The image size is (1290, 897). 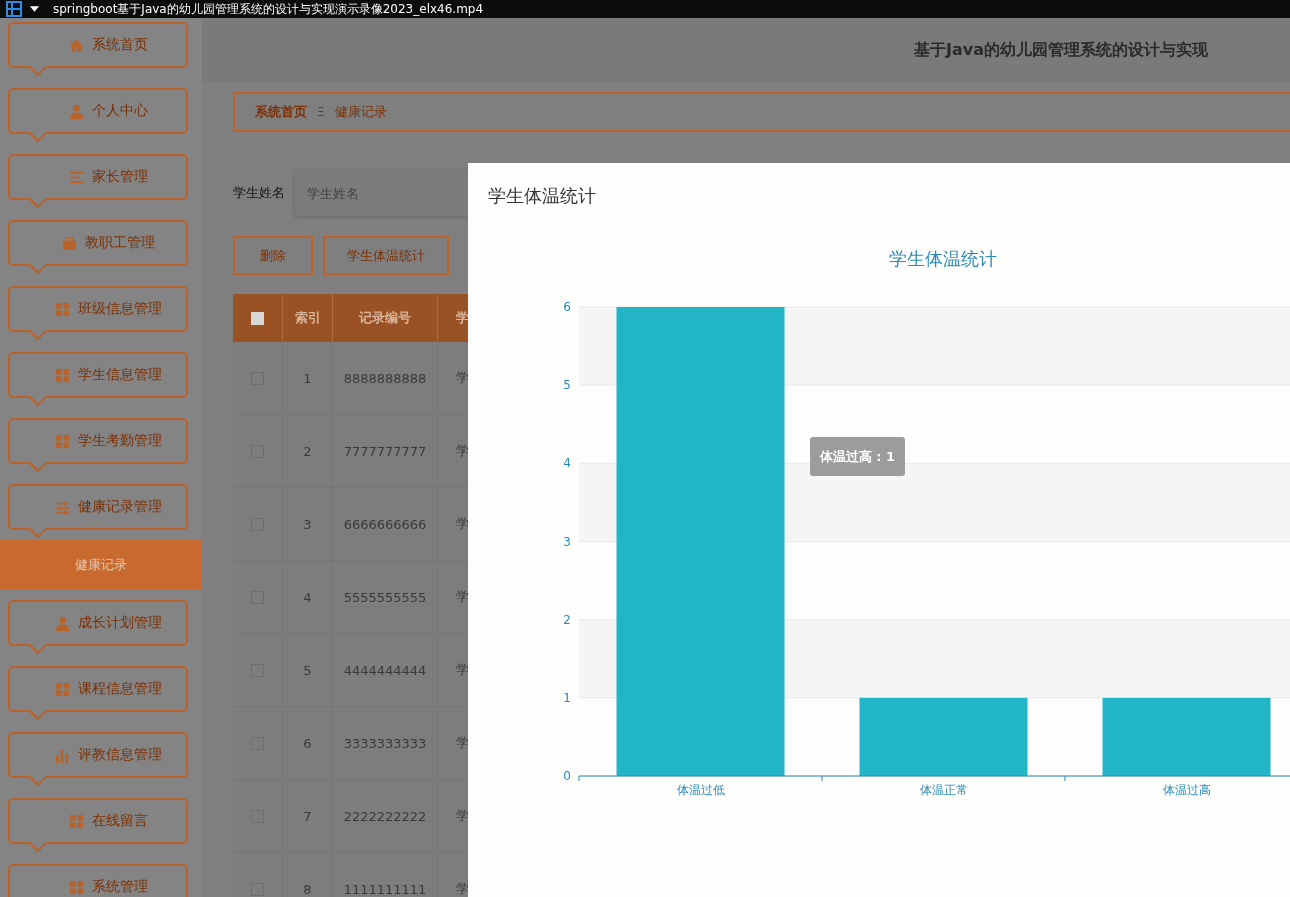 I want to click on table-cell: 4, so click(x=308, y=597).